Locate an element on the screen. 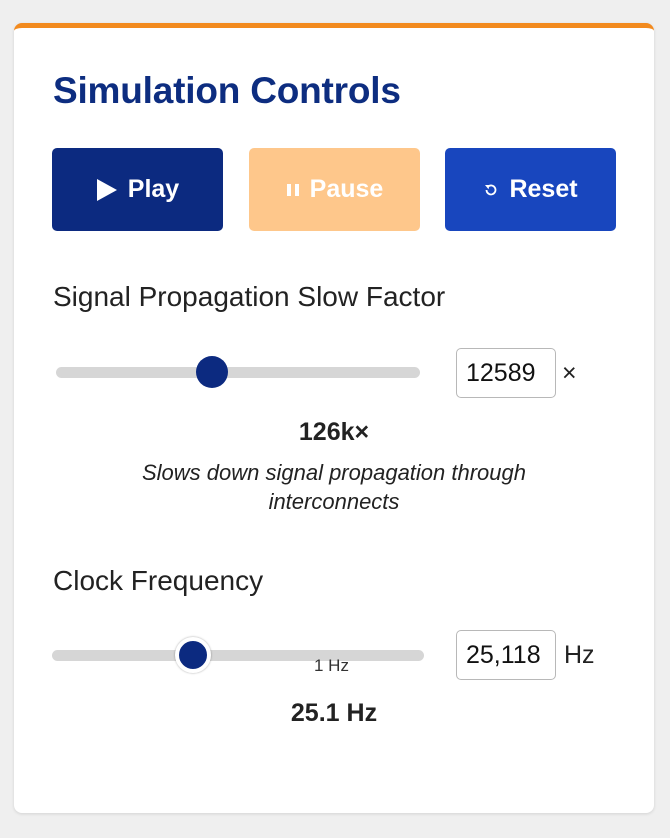 Image resolution: width=670 pixels, height=838 pixels. panel-title: Simulation Controls is located at coordinates (227, 90).